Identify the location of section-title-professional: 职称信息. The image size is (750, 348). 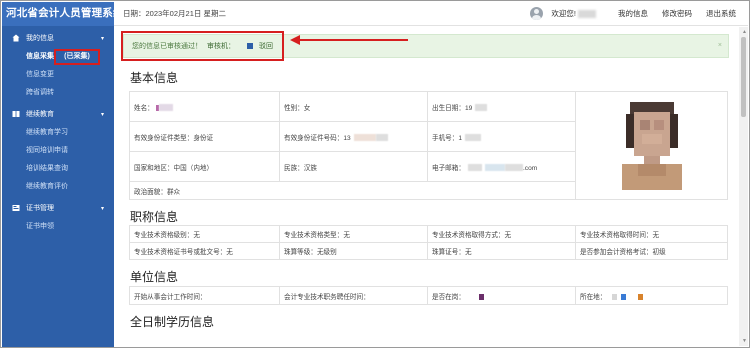
(154, 217).